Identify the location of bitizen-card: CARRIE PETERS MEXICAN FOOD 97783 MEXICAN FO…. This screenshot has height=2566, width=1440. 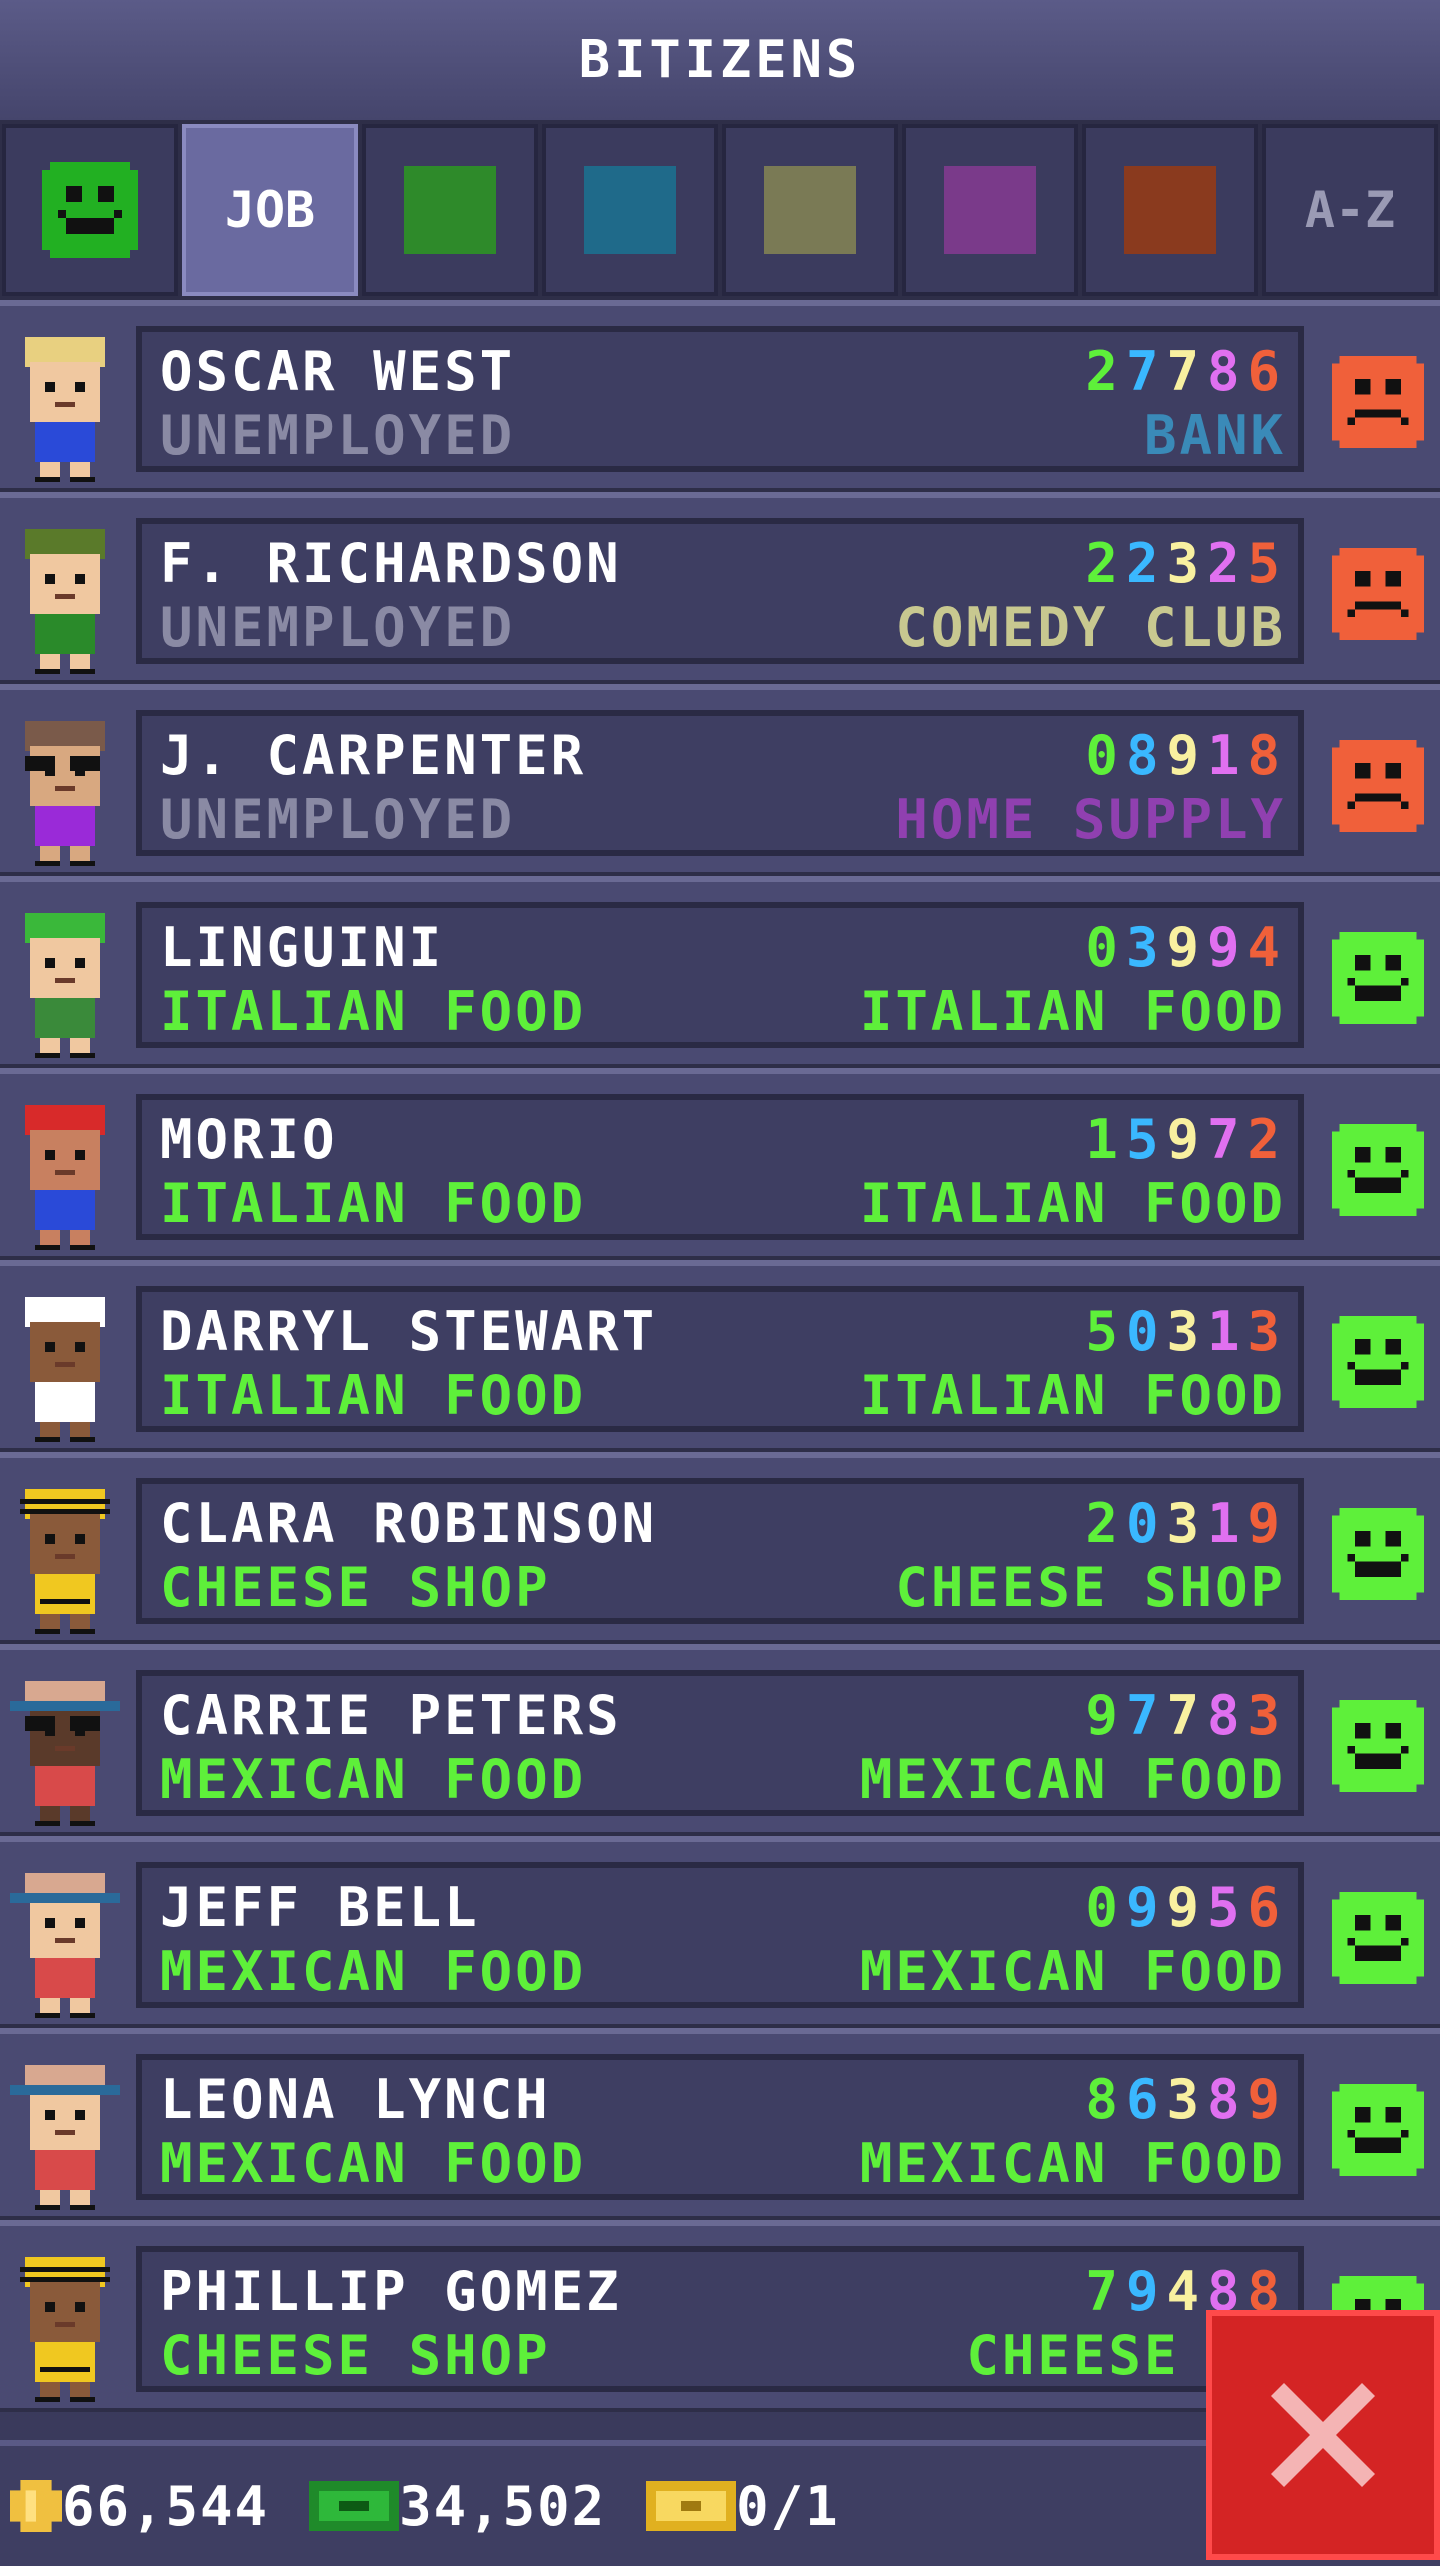
(720, 1743).